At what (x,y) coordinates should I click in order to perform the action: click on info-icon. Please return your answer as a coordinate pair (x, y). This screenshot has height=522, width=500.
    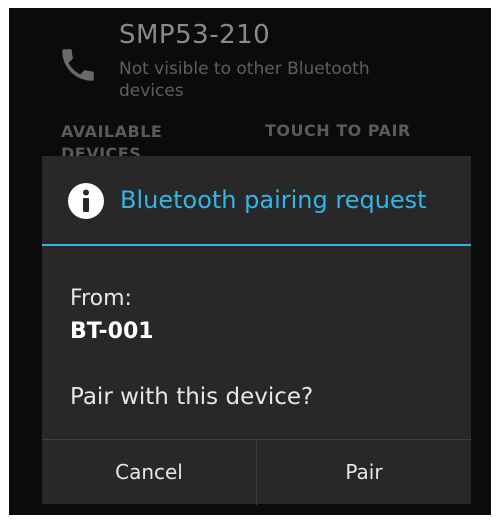
    Looking at the image, I should click on (86, 201).